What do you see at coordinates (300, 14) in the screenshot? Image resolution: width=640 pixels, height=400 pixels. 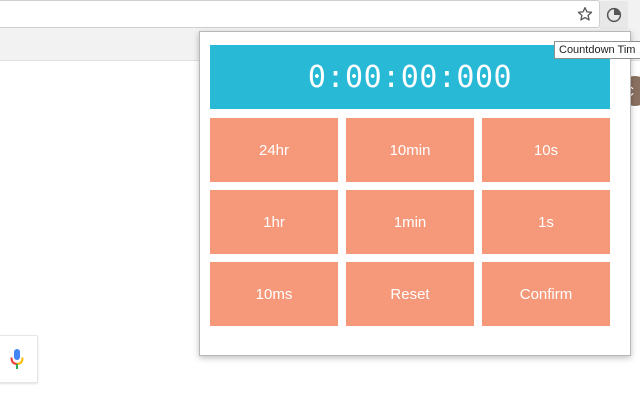 I see `address-bar` at bounding box center [300, 14].